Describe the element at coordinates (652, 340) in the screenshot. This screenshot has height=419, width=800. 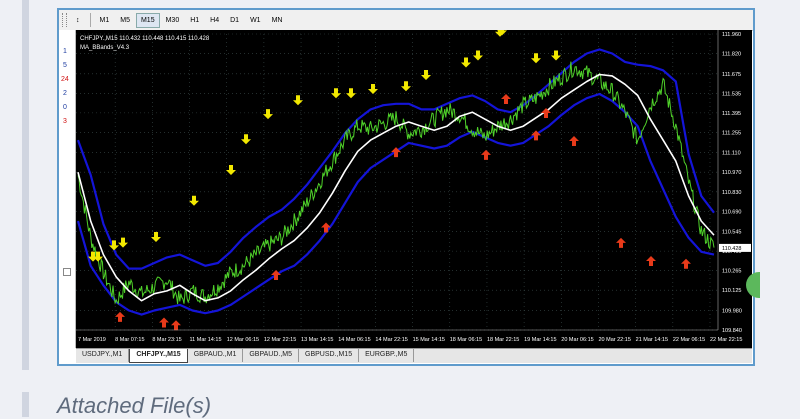
I see `time-axis-label: 21 Mar 14:15` at that location.